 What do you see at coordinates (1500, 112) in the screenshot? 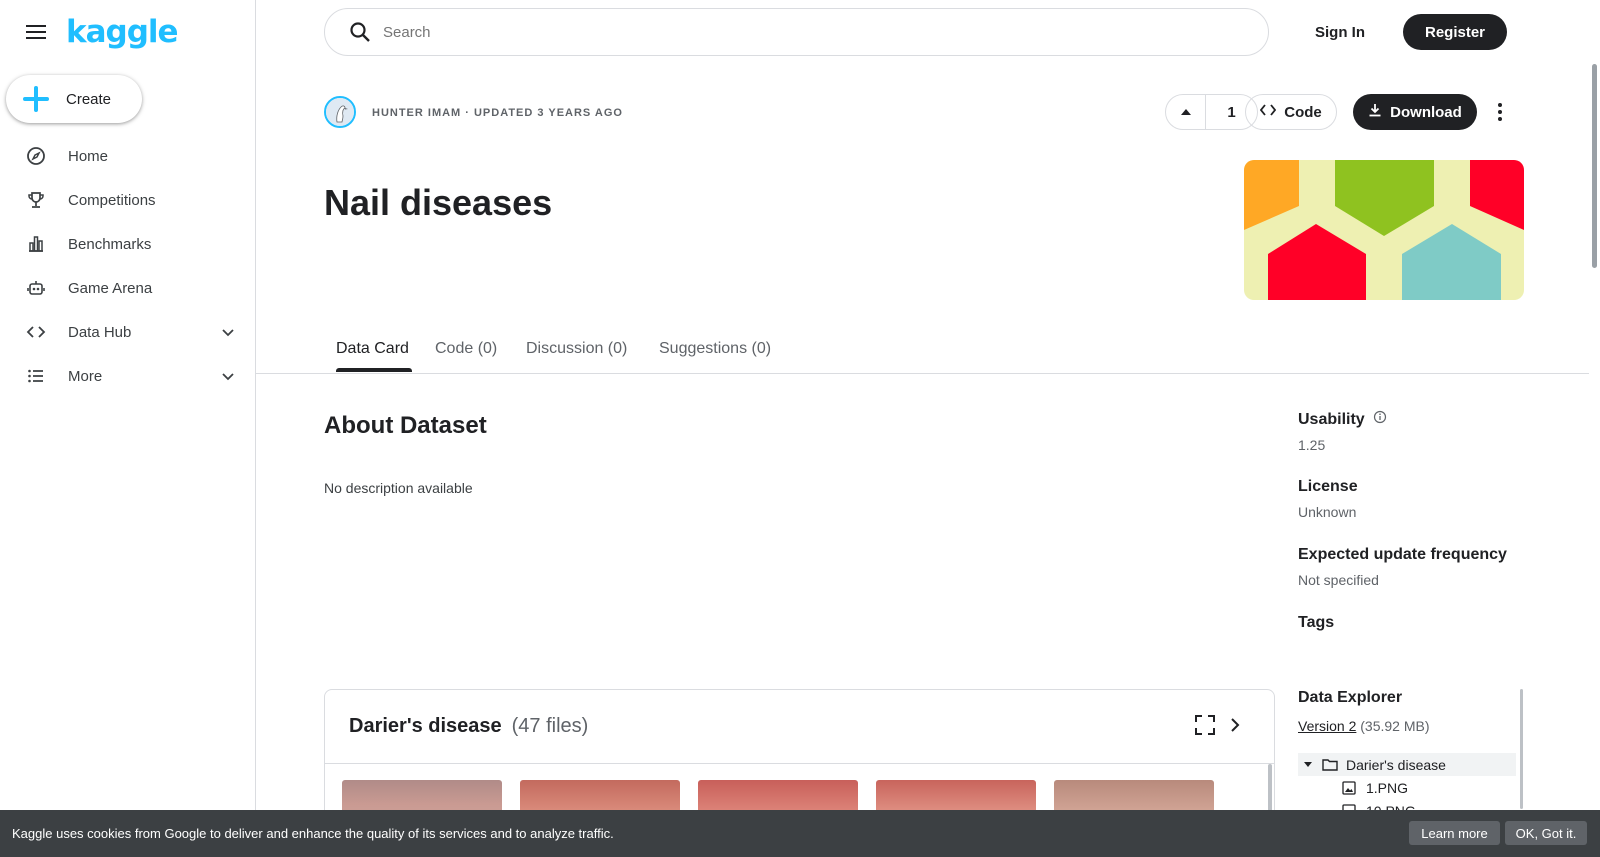
I see `more-options-icon` at bounding box center [1500, 112].